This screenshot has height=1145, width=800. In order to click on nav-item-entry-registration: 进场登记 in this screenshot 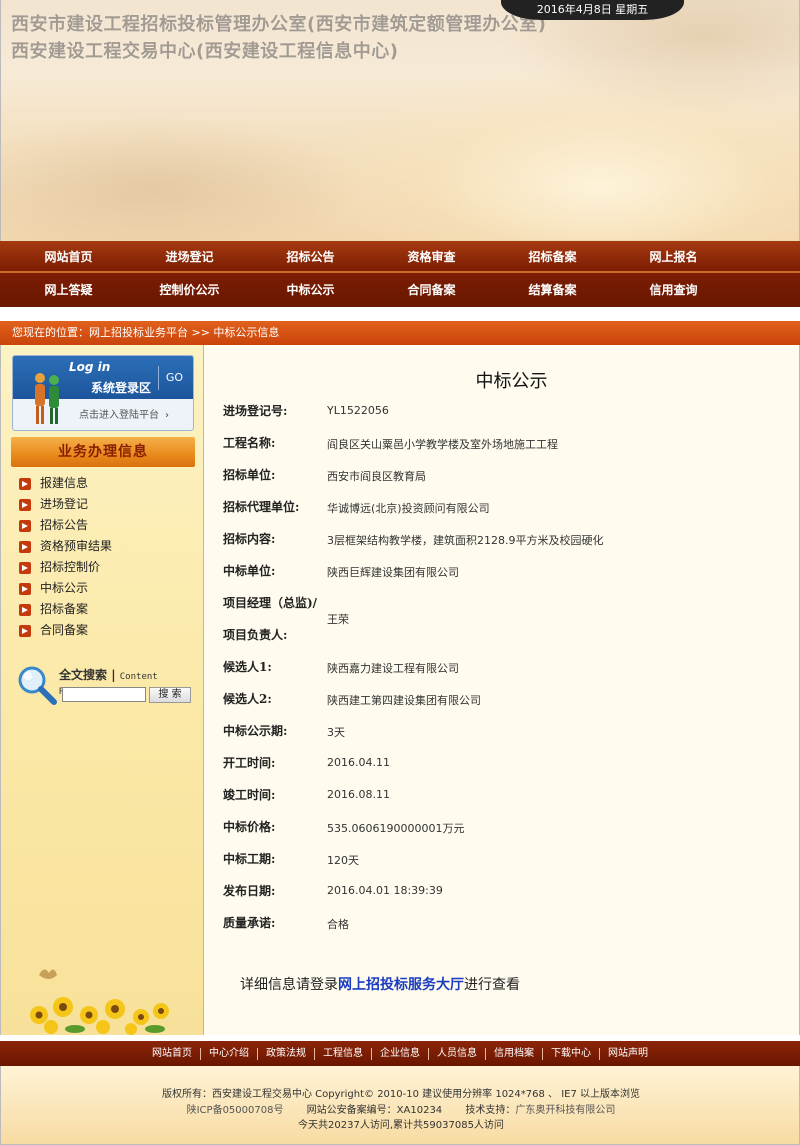, I will do `click(189, 256)`.